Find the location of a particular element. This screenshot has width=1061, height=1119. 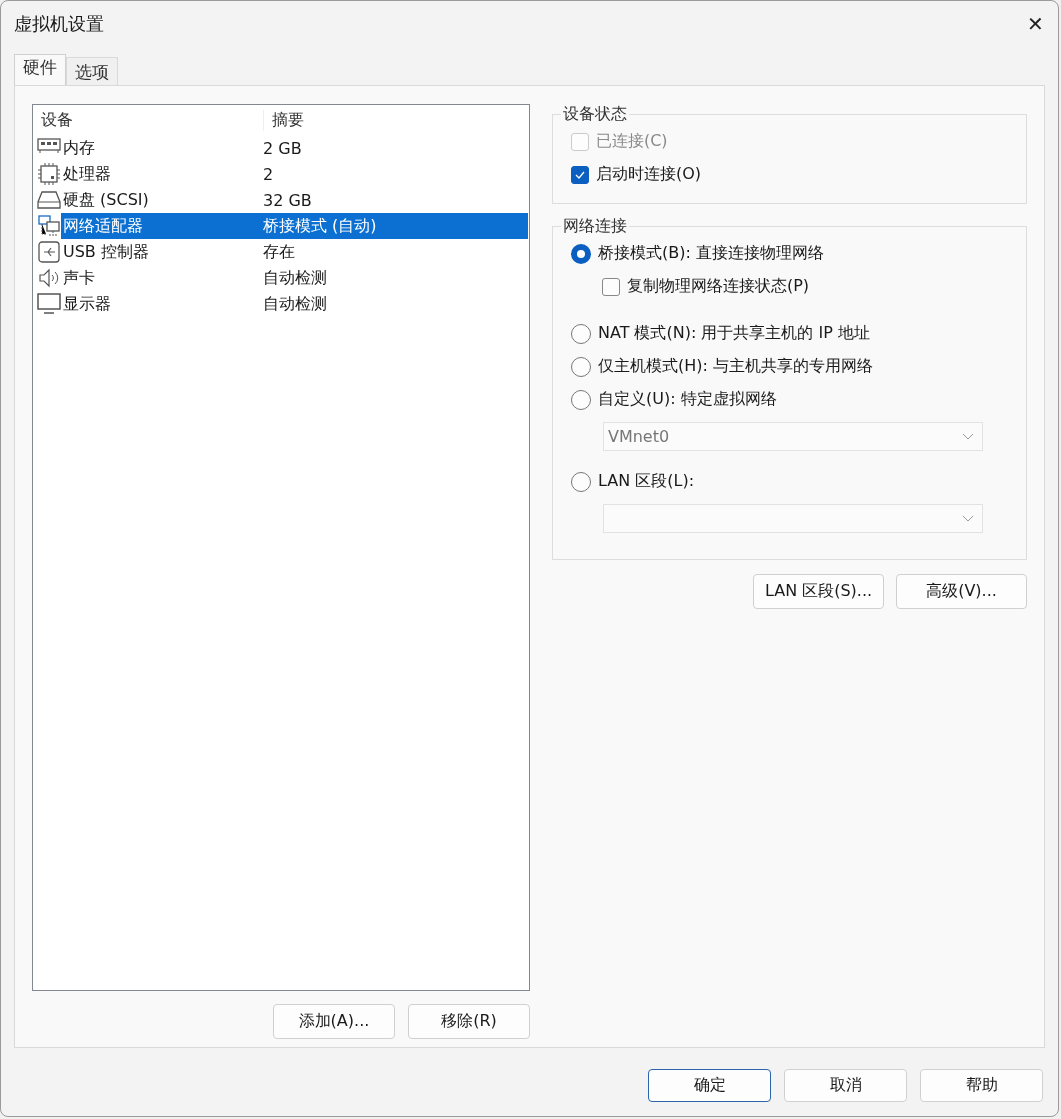

checkbox-option: 已连接(C) is located at coordinates (798, 141).